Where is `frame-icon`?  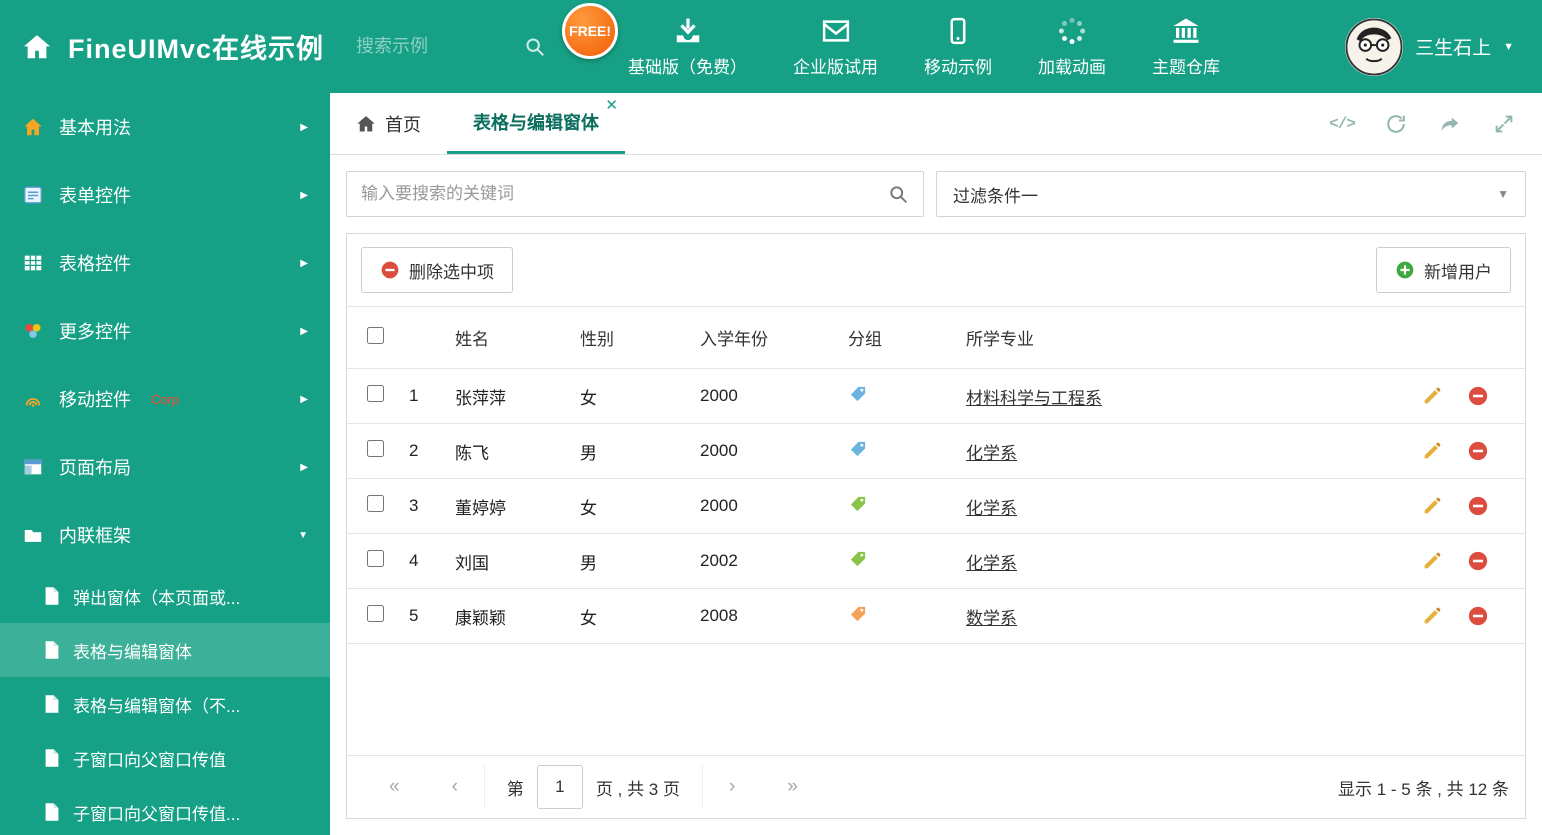 frame-icon is located at coordinates (33, 535).